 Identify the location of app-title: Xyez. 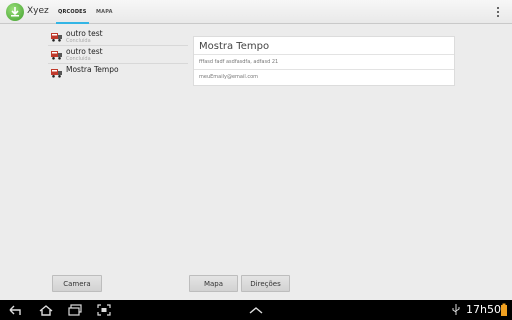
(38, 11).